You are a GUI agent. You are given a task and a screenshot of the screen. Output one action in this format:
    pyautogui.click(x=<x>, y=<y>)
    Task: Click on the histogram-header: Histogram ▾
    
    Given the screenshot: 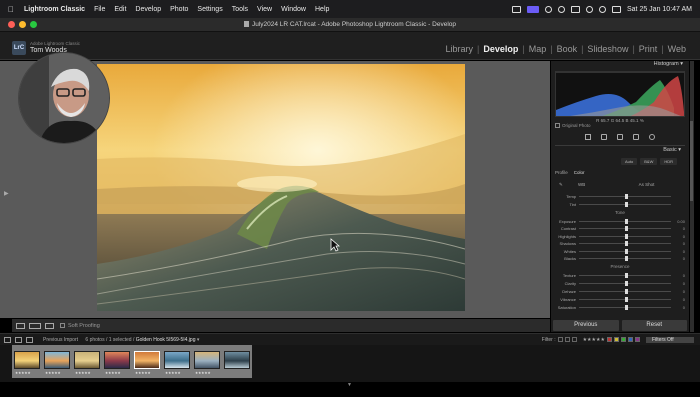 What is the action you would take?
    pyautogui.click(x=620, y=65)
    